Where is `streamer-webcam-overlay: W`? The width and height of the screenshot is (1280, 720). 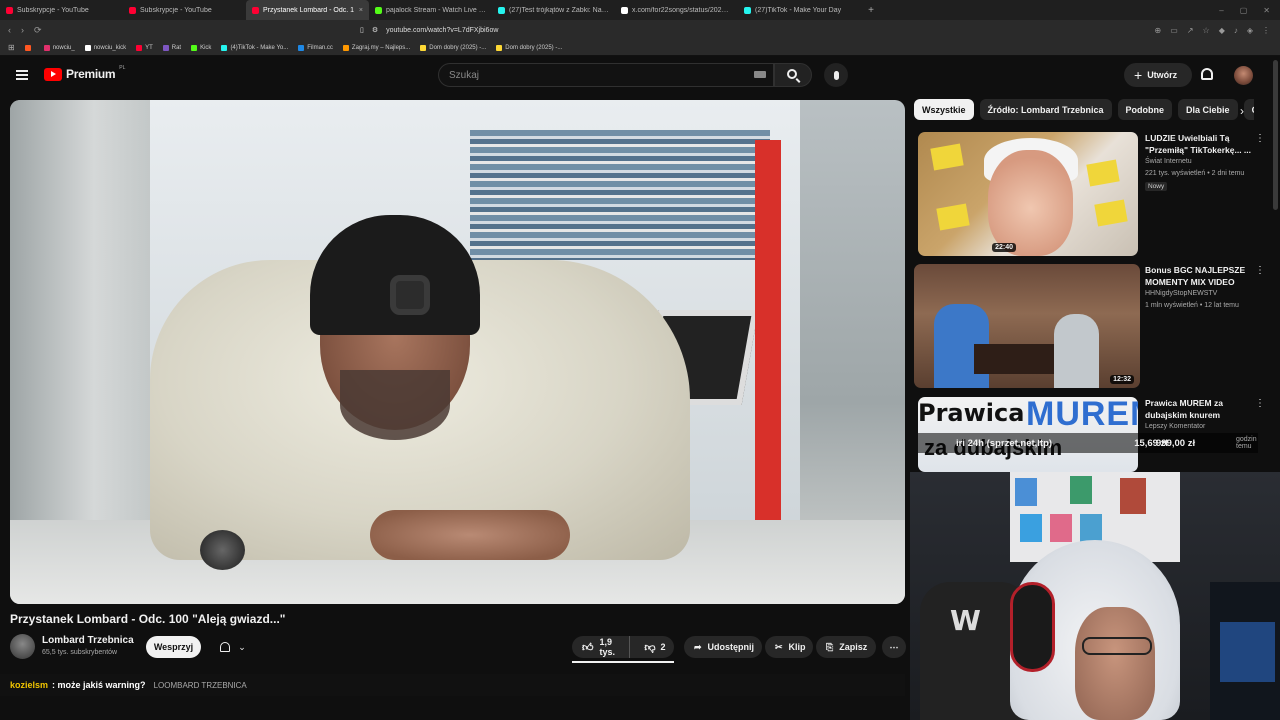 streamer-webcam-overlay: W is located at coordinates (1095, 596).